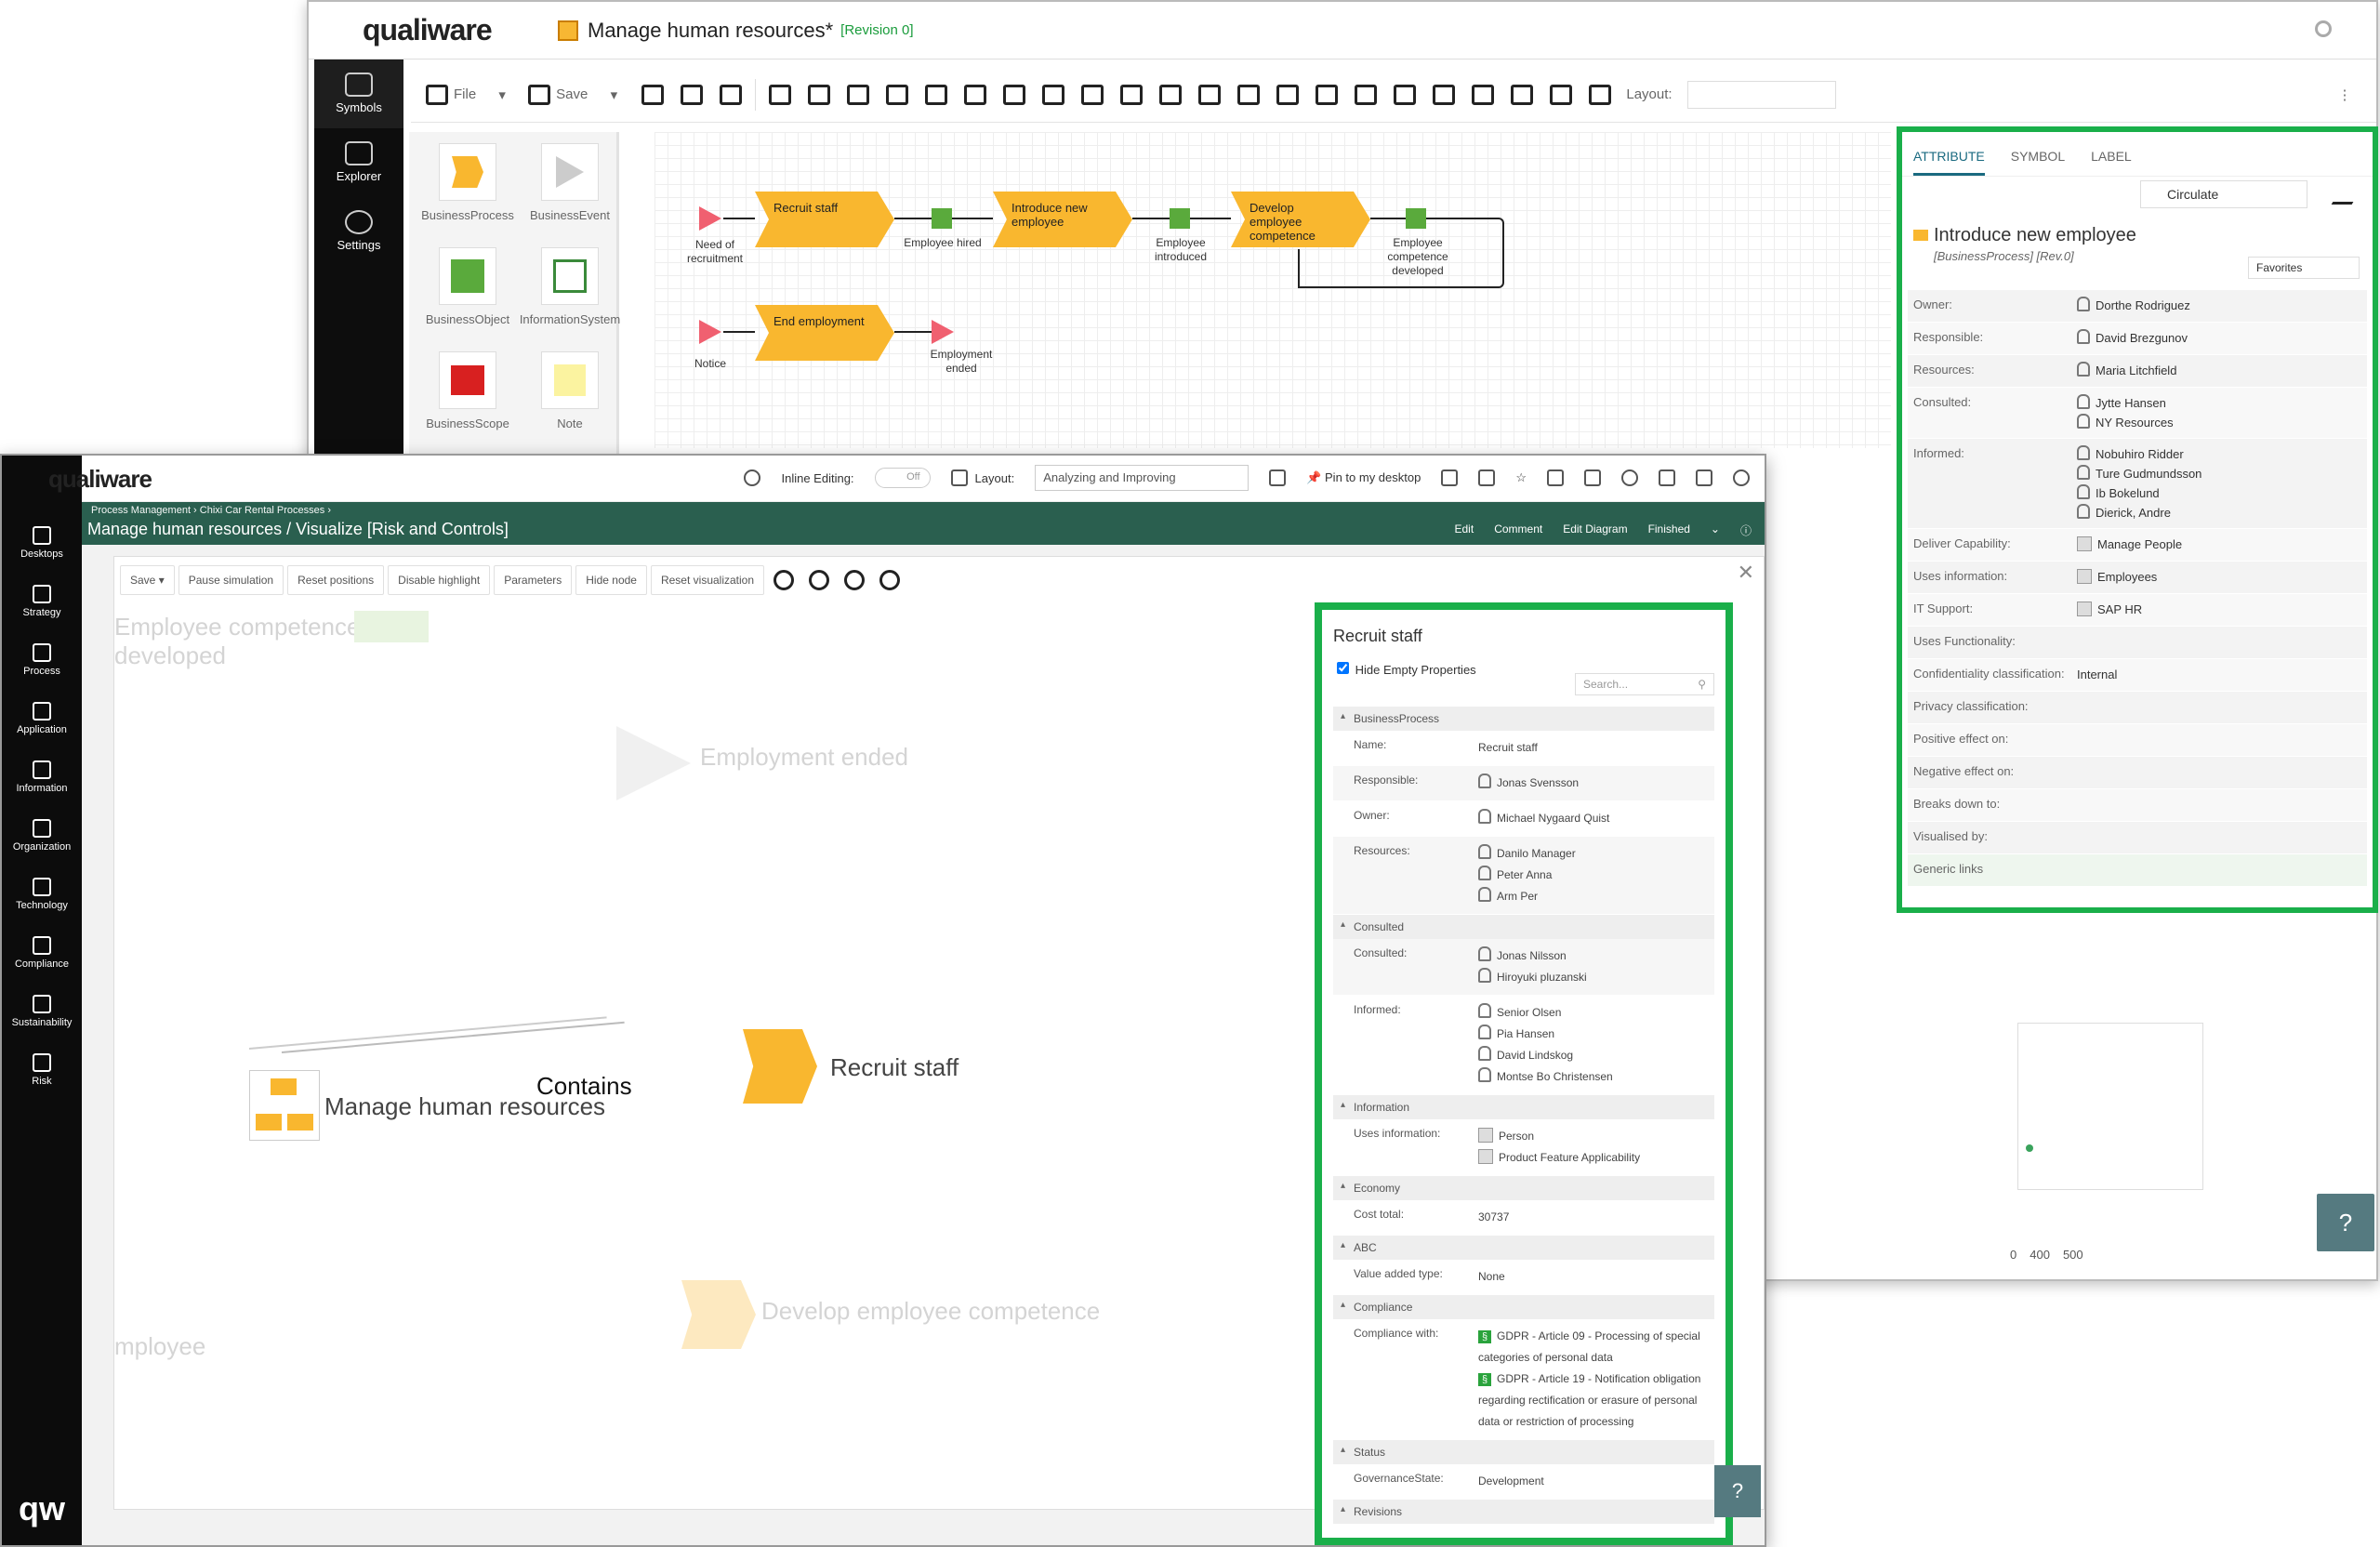  What do you see at coordinates (1343, 668) in the screenshot?
I see `hide-empty-checkbox` at bounding box center [1343, 668].